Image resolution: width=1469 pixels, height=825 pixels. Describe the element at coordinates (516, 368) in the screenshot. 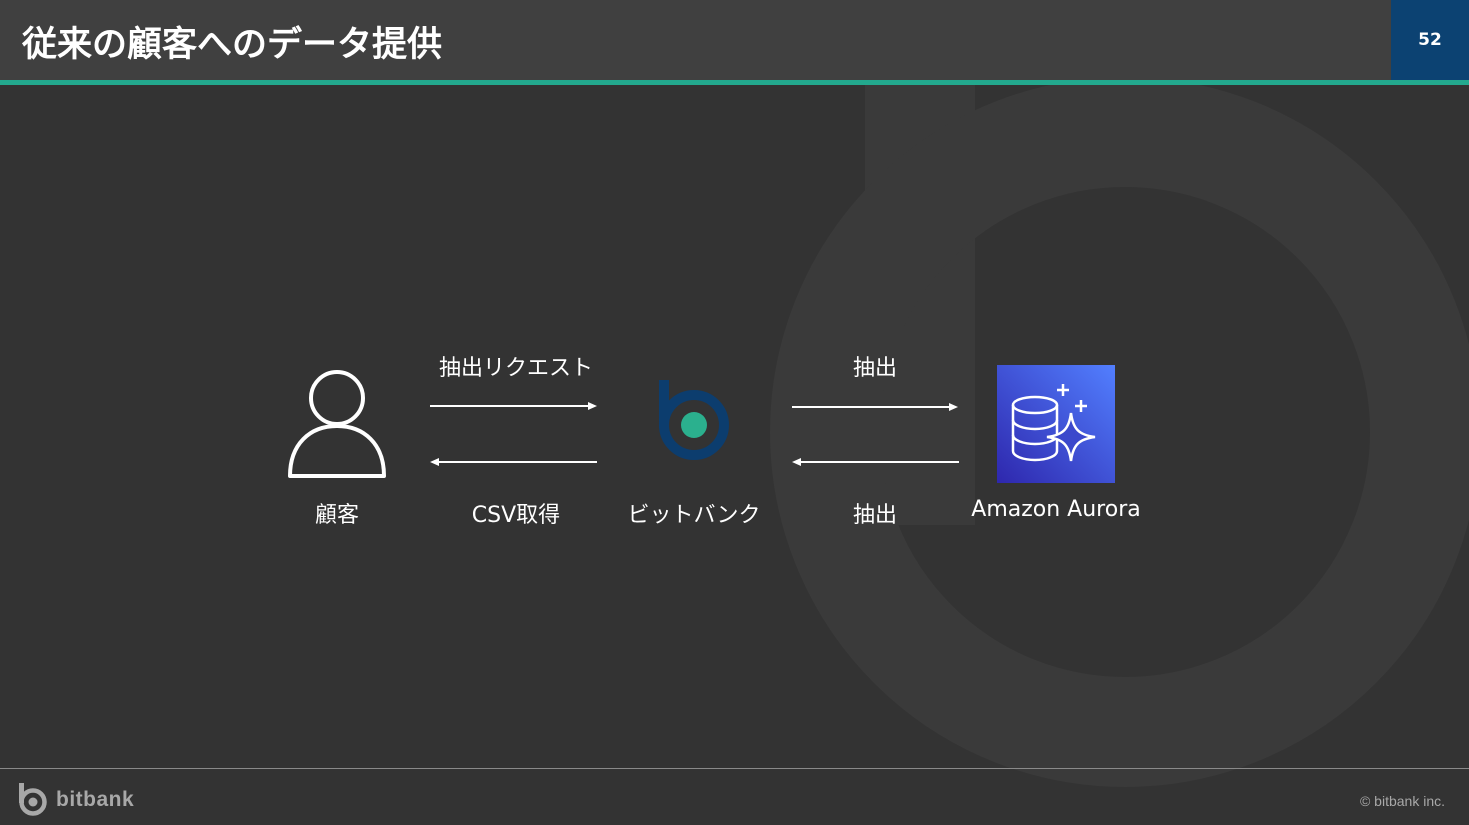

I see `request-label: 抽出リクエスト` at that location.